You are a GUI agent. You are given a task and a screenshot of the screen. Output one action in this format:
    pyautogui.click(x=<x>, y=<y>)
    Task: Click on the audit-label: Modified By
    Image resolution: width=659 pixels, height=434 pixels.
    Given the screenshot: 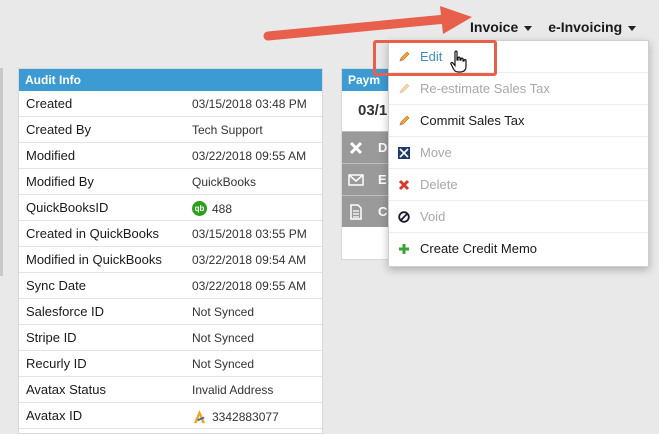 What is the action you would take?
    pyautogui.click(x=60, y=181)
    